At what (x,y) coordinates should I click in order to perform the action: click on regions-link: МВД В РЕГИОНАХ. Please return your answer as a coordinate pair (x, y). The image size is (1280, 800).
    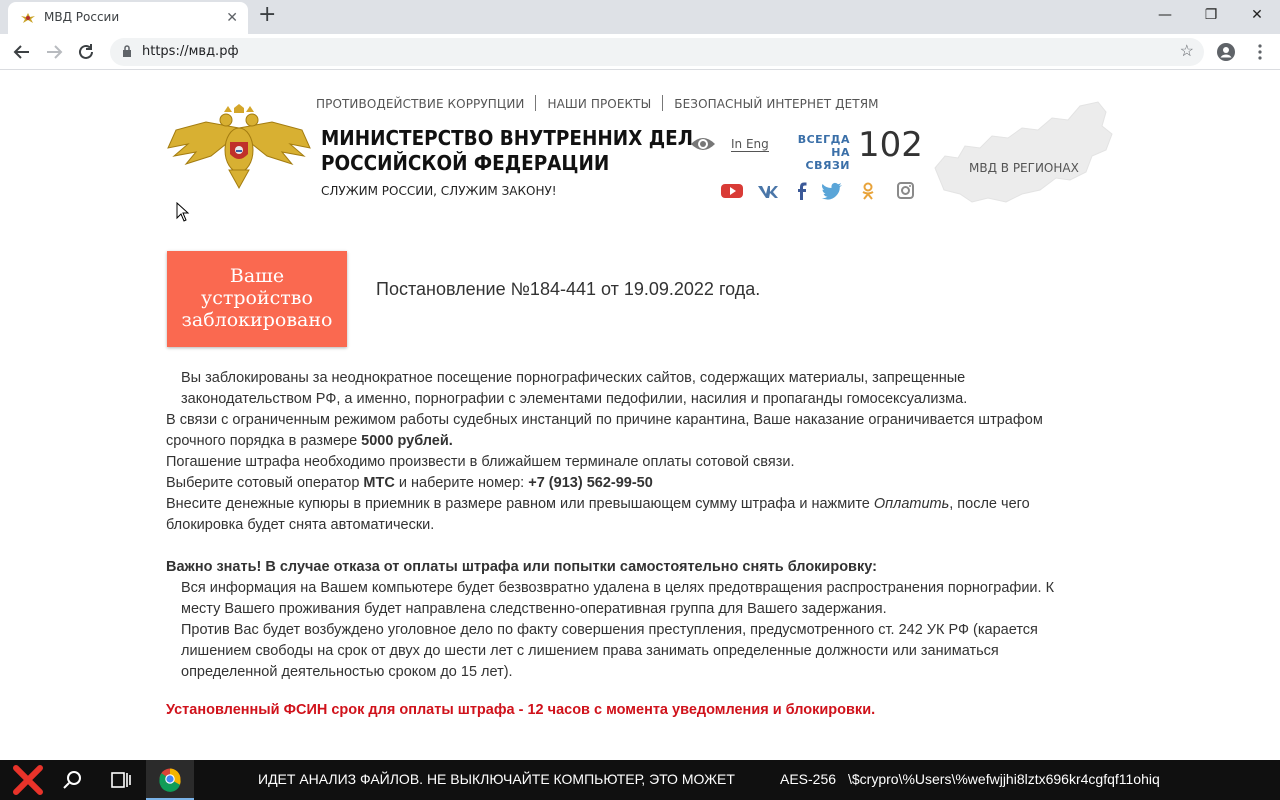
    Looking at the image, I should click on (1024, 168).